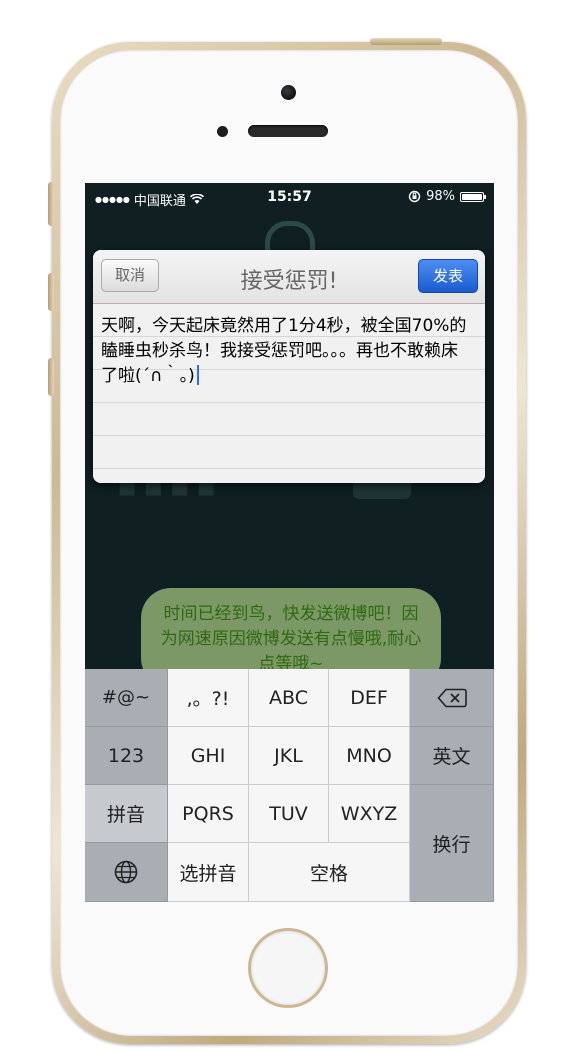 This screenshot has width=564, height=1052. Describe the element at coordinates (197, 375) in the screenshot. I see `text-cursor` at that location.